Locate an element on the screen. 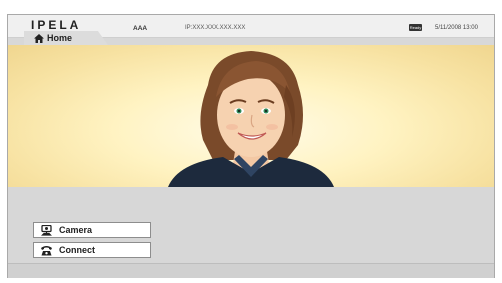 The width and height of the screenshot is (502, 283). tab-home-label: Home is located at coordinates (60, 38).